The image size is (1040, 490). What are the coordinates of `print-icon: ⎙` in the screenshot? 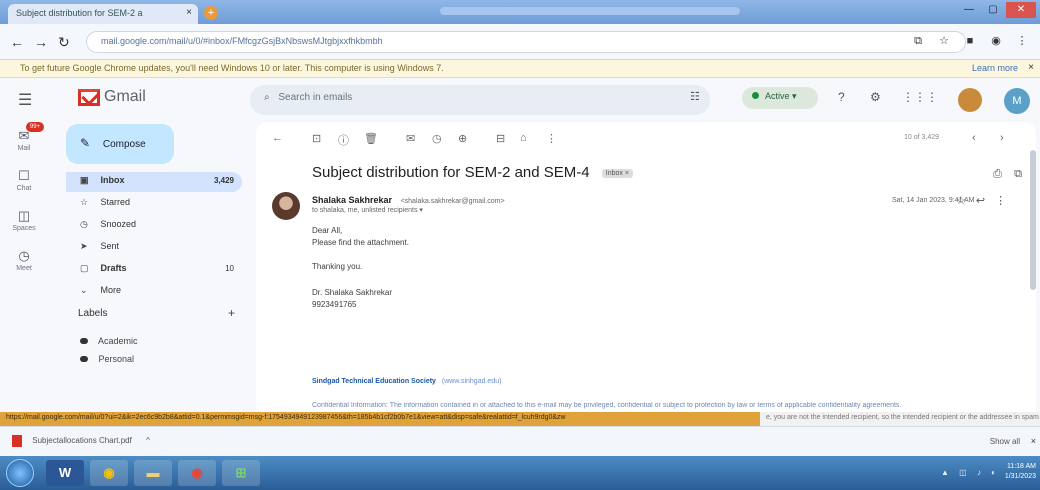 It's located at (997, 174).